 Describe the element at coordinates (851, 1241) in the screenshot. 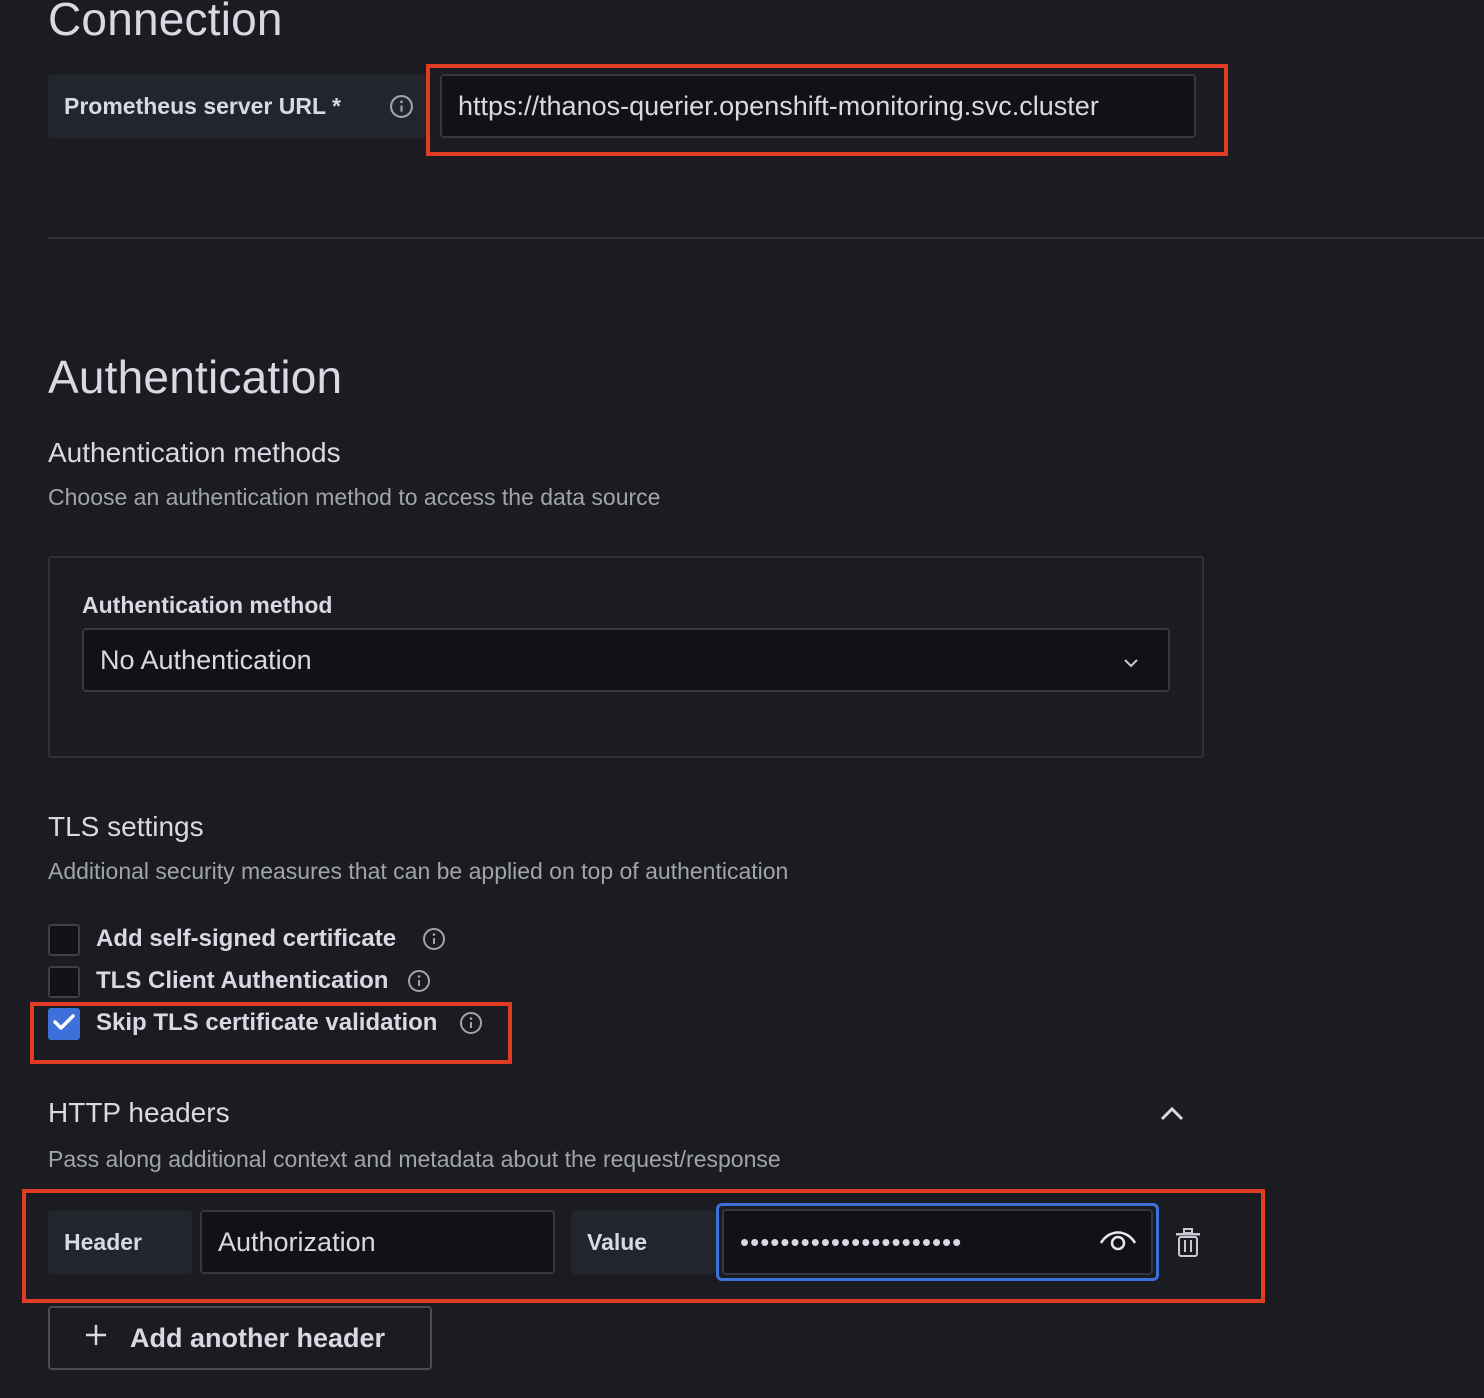

I see `header-value-masked: ••••••••••••••••••••••` at that location.